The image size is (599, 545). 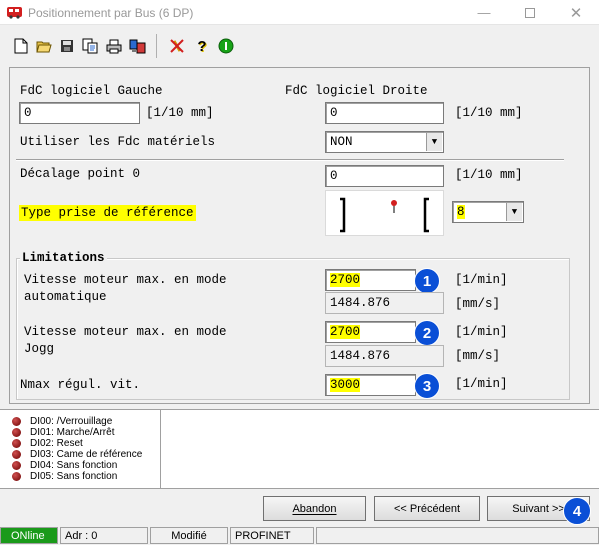 What do you see at coordinates (384, 303) in the screenshot?
I see `auto-speed-mms: 1484.876` at bounding box center [384, 303].